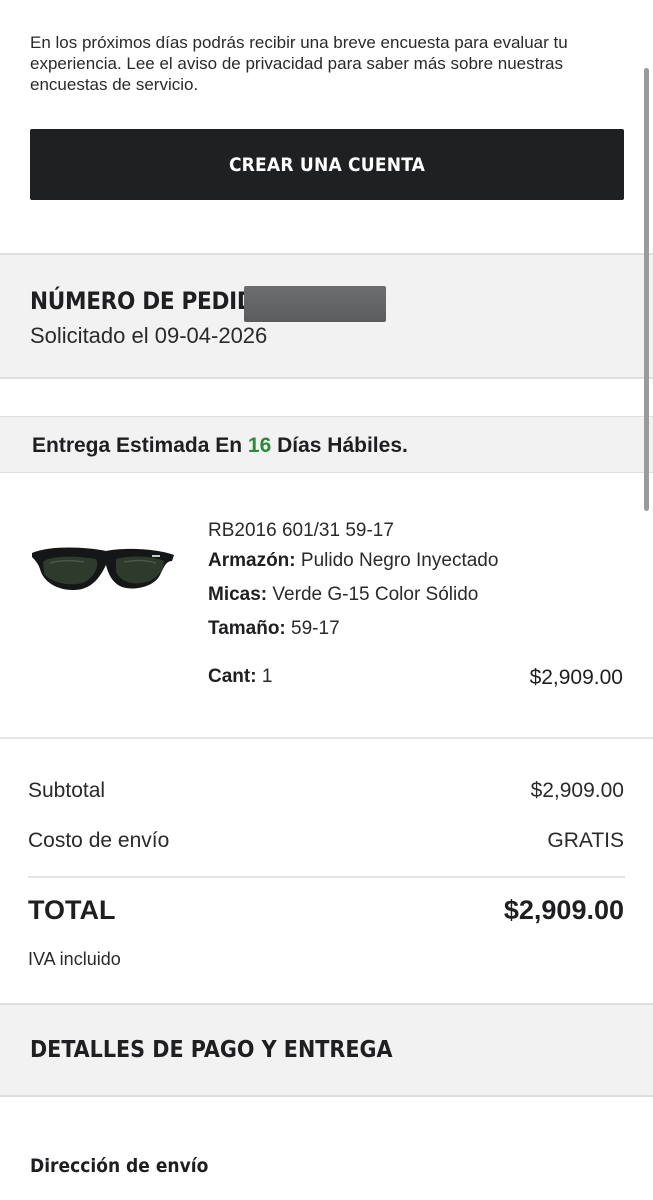 This screenshot has width=653, height=1200. I want to click on divider, so click(326, 738).